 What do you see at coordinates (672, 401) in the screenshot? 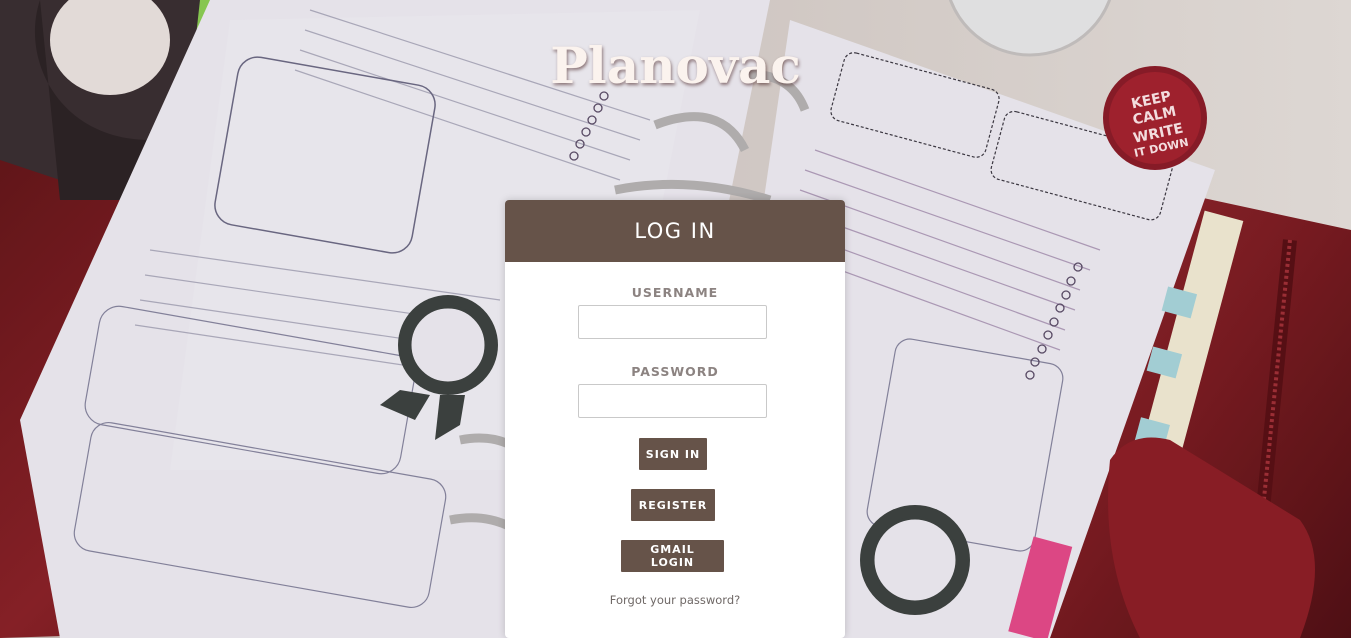
I see `password-input` at bounding box center [672, 401].